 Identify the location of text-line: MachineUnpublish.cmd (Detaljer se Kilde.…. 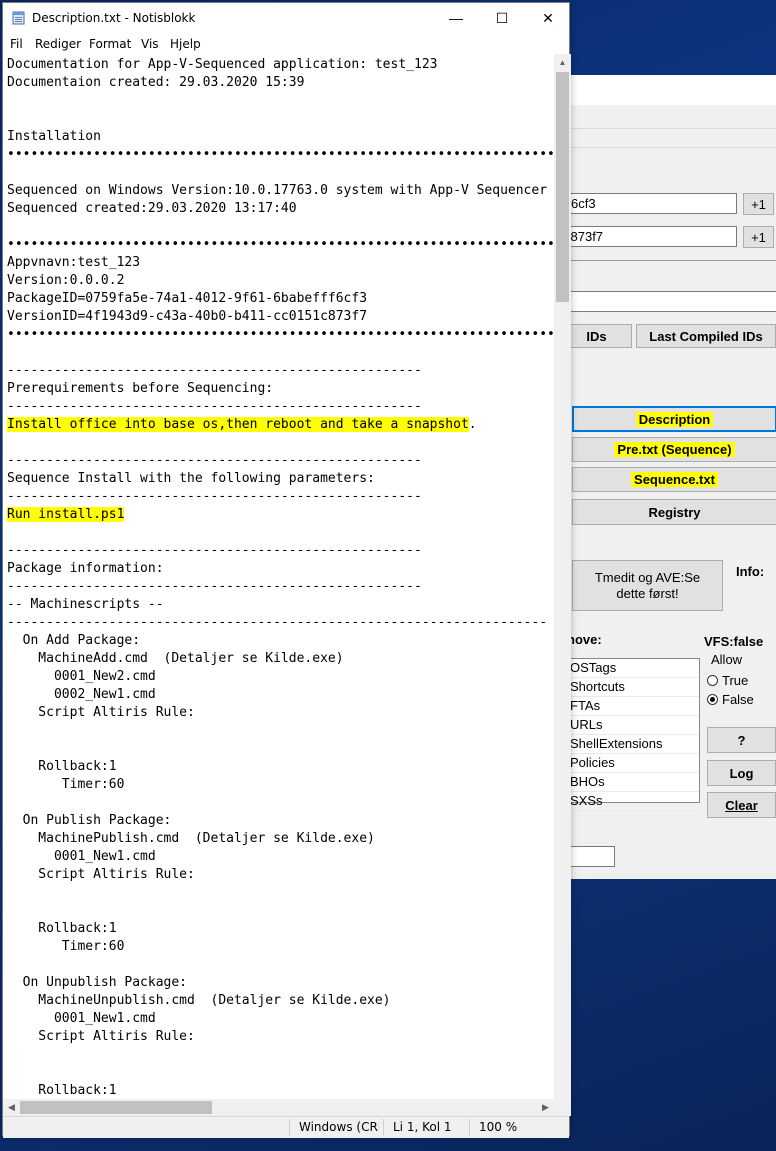
(199, 1000).